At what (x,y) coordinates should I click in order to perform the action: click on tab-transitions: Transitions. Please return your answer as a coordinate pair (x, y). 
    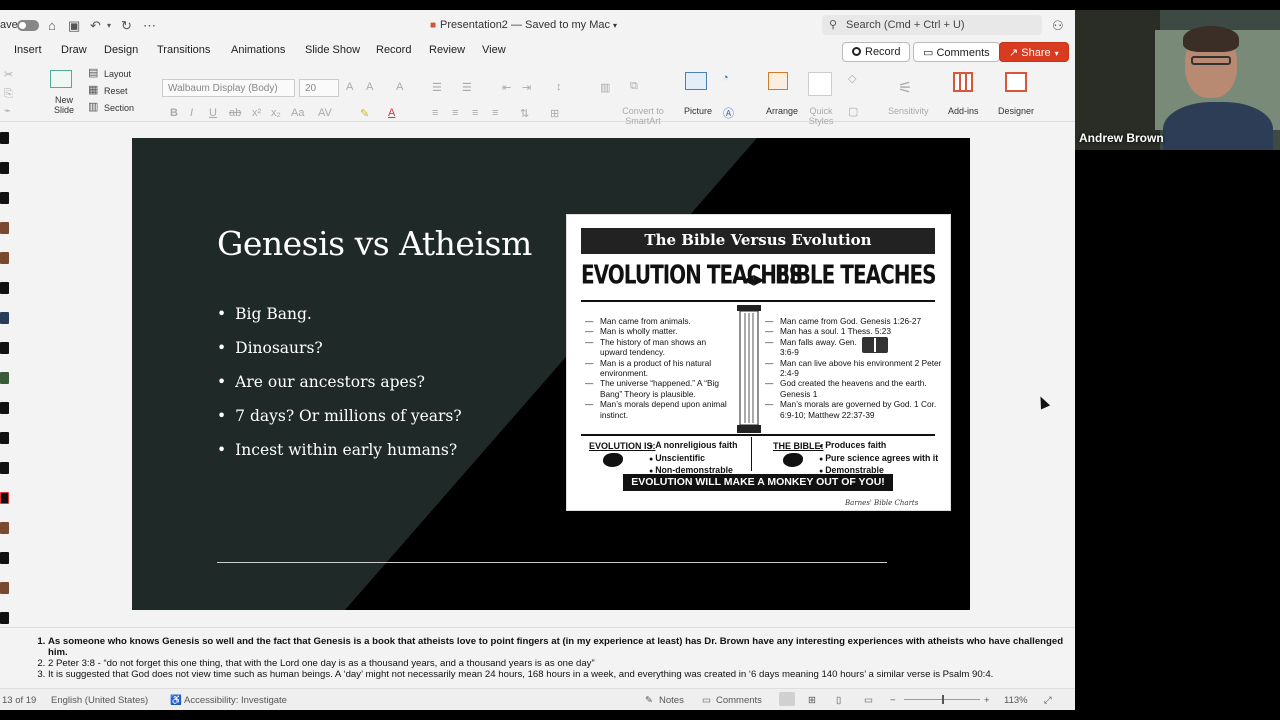
    Looking at the image, I should click on (183, 50).